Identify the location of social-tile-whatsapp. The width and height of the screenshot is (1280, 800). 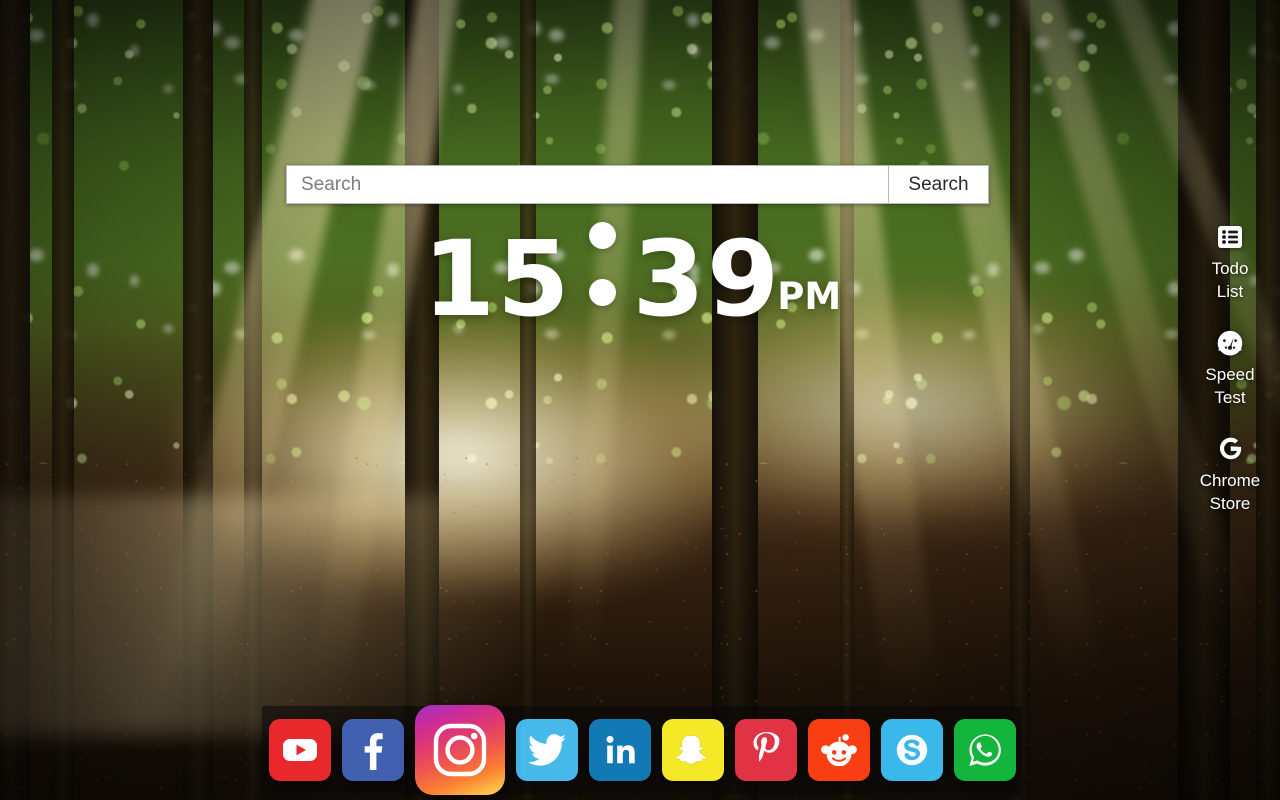
(984, 750).